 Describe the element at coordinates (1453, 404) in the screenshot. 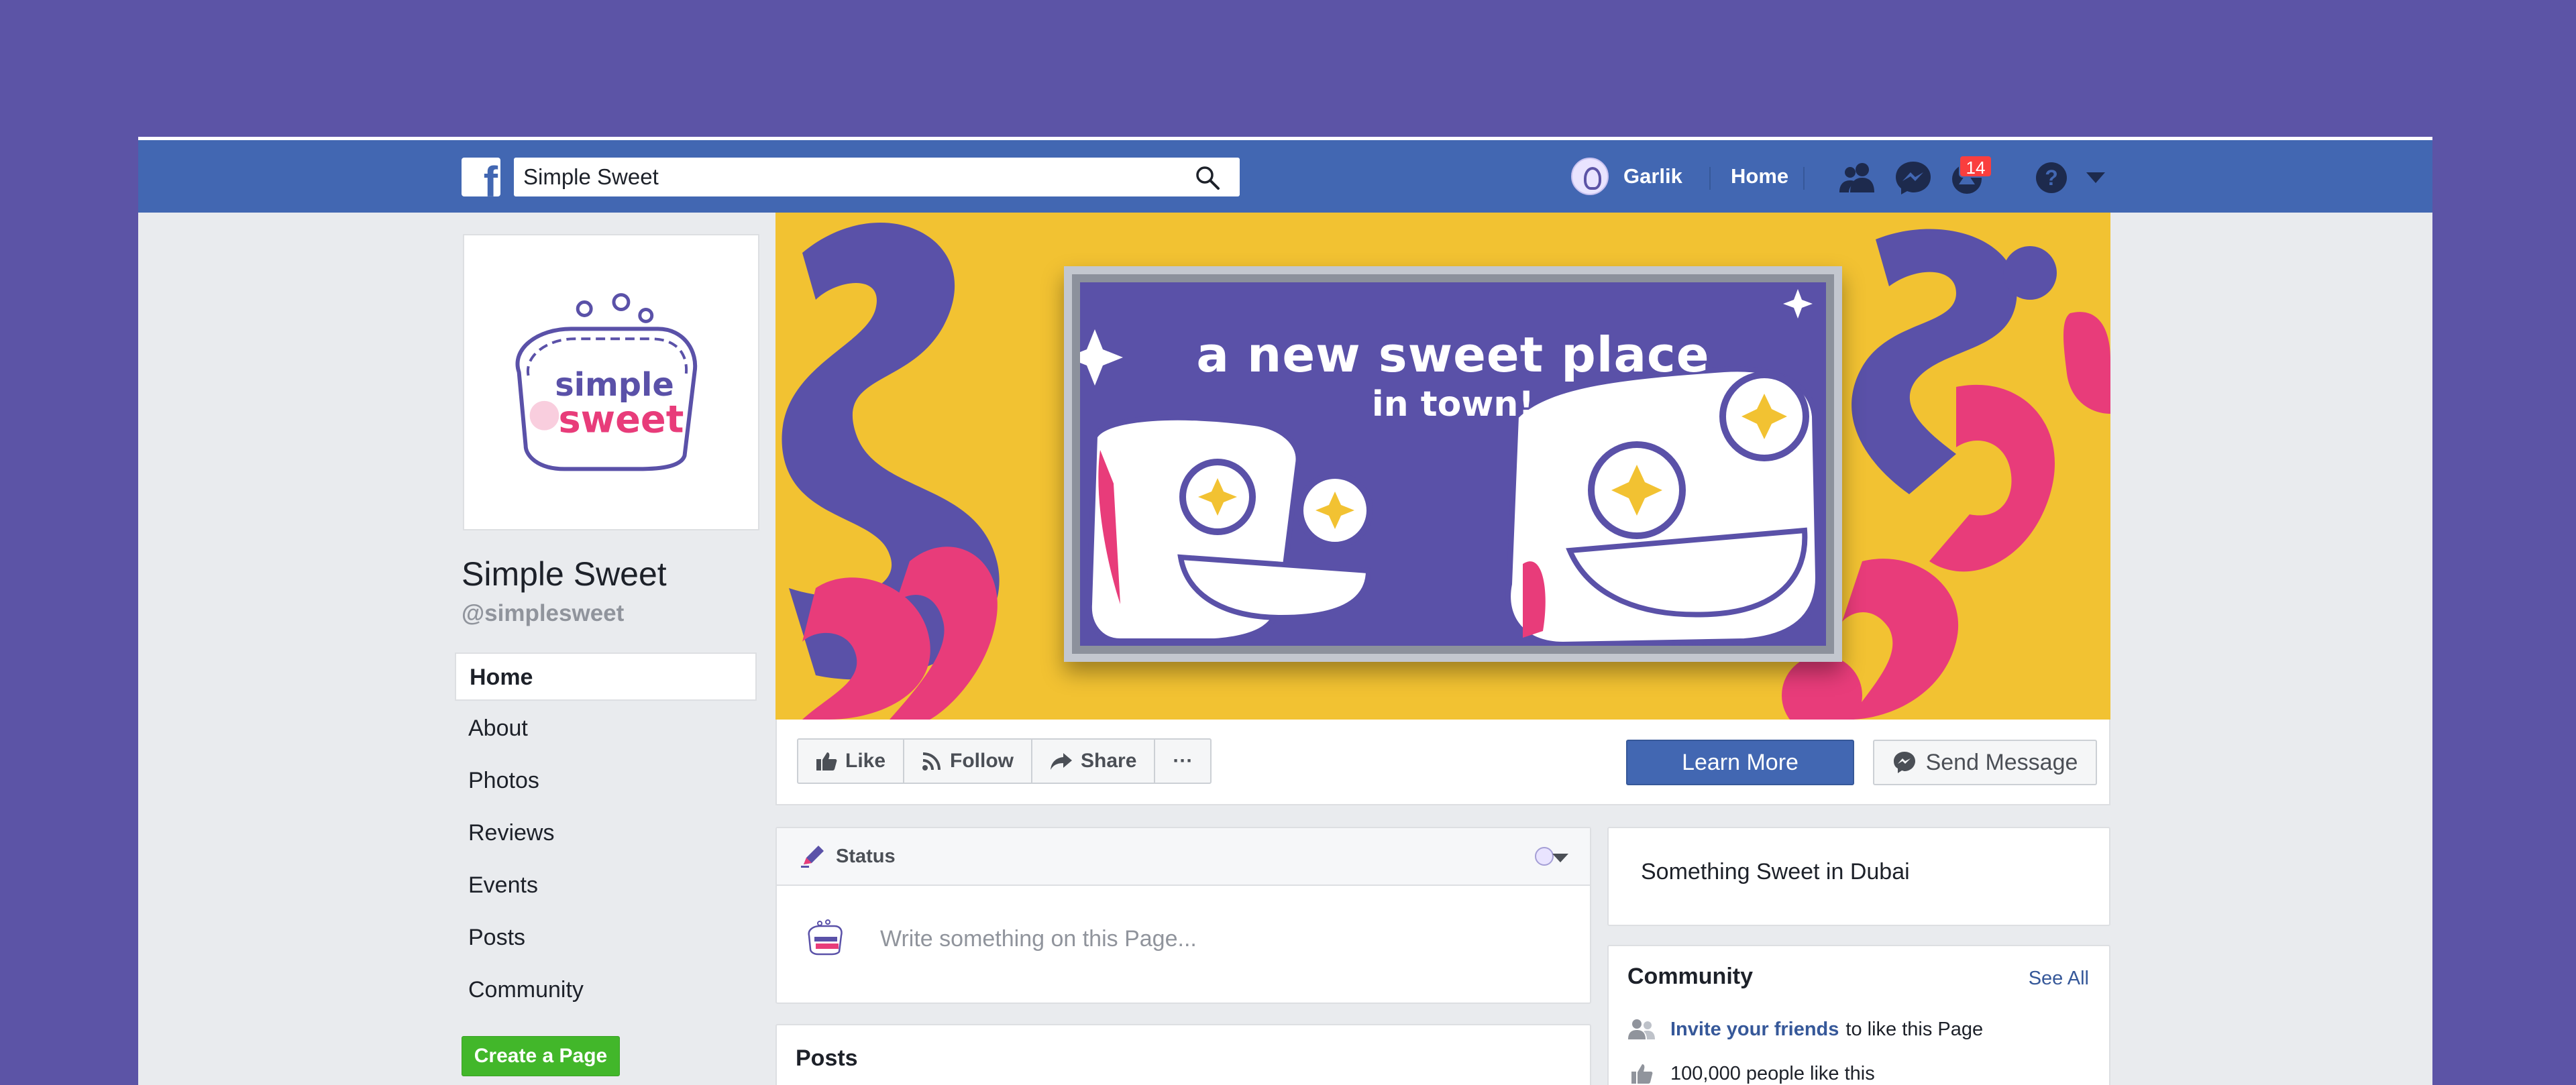

I see `poster-subheadline: in town!` at that location.